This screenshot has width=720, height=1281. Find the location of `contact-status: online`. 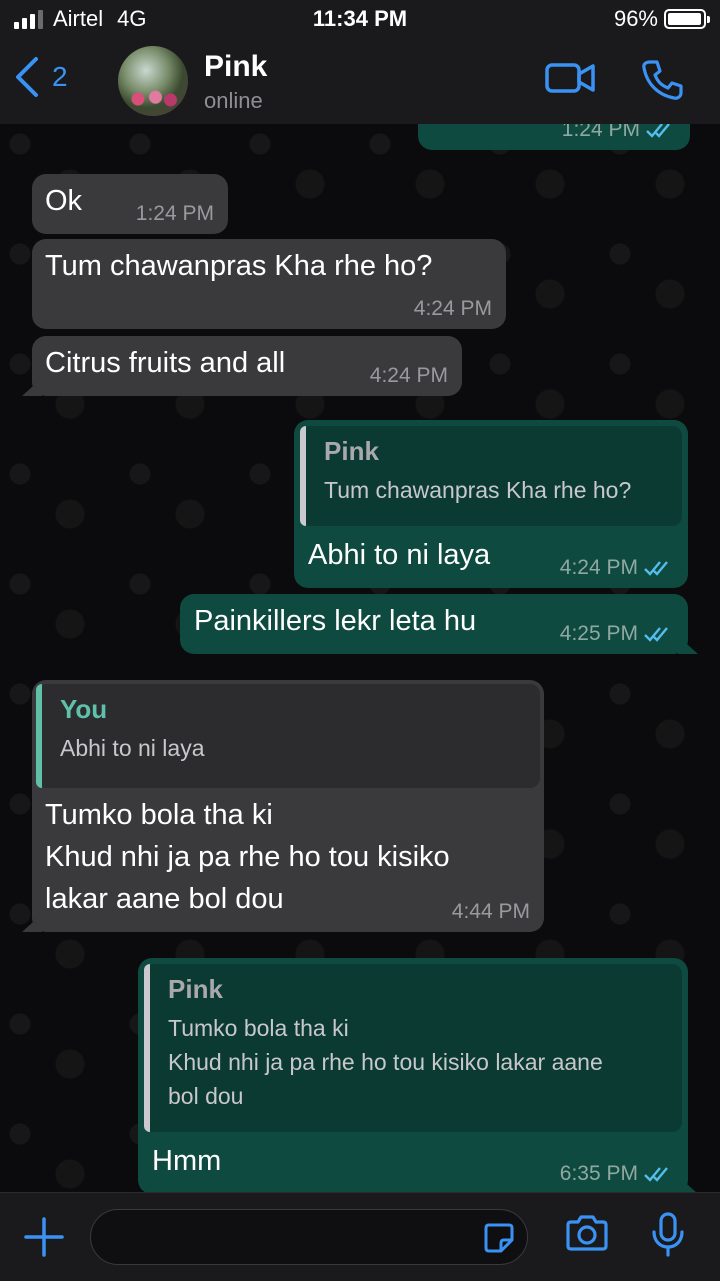

contact-status: online is located at coordinates (233, 100).